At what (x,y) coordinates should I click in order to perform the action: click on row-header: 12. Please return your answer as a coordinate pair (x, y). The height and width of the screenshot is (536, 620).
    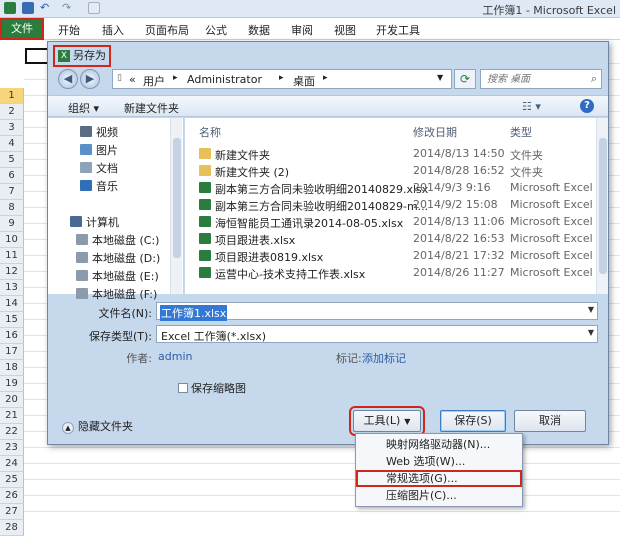
    Looking at the image, I should click on (12, 272).